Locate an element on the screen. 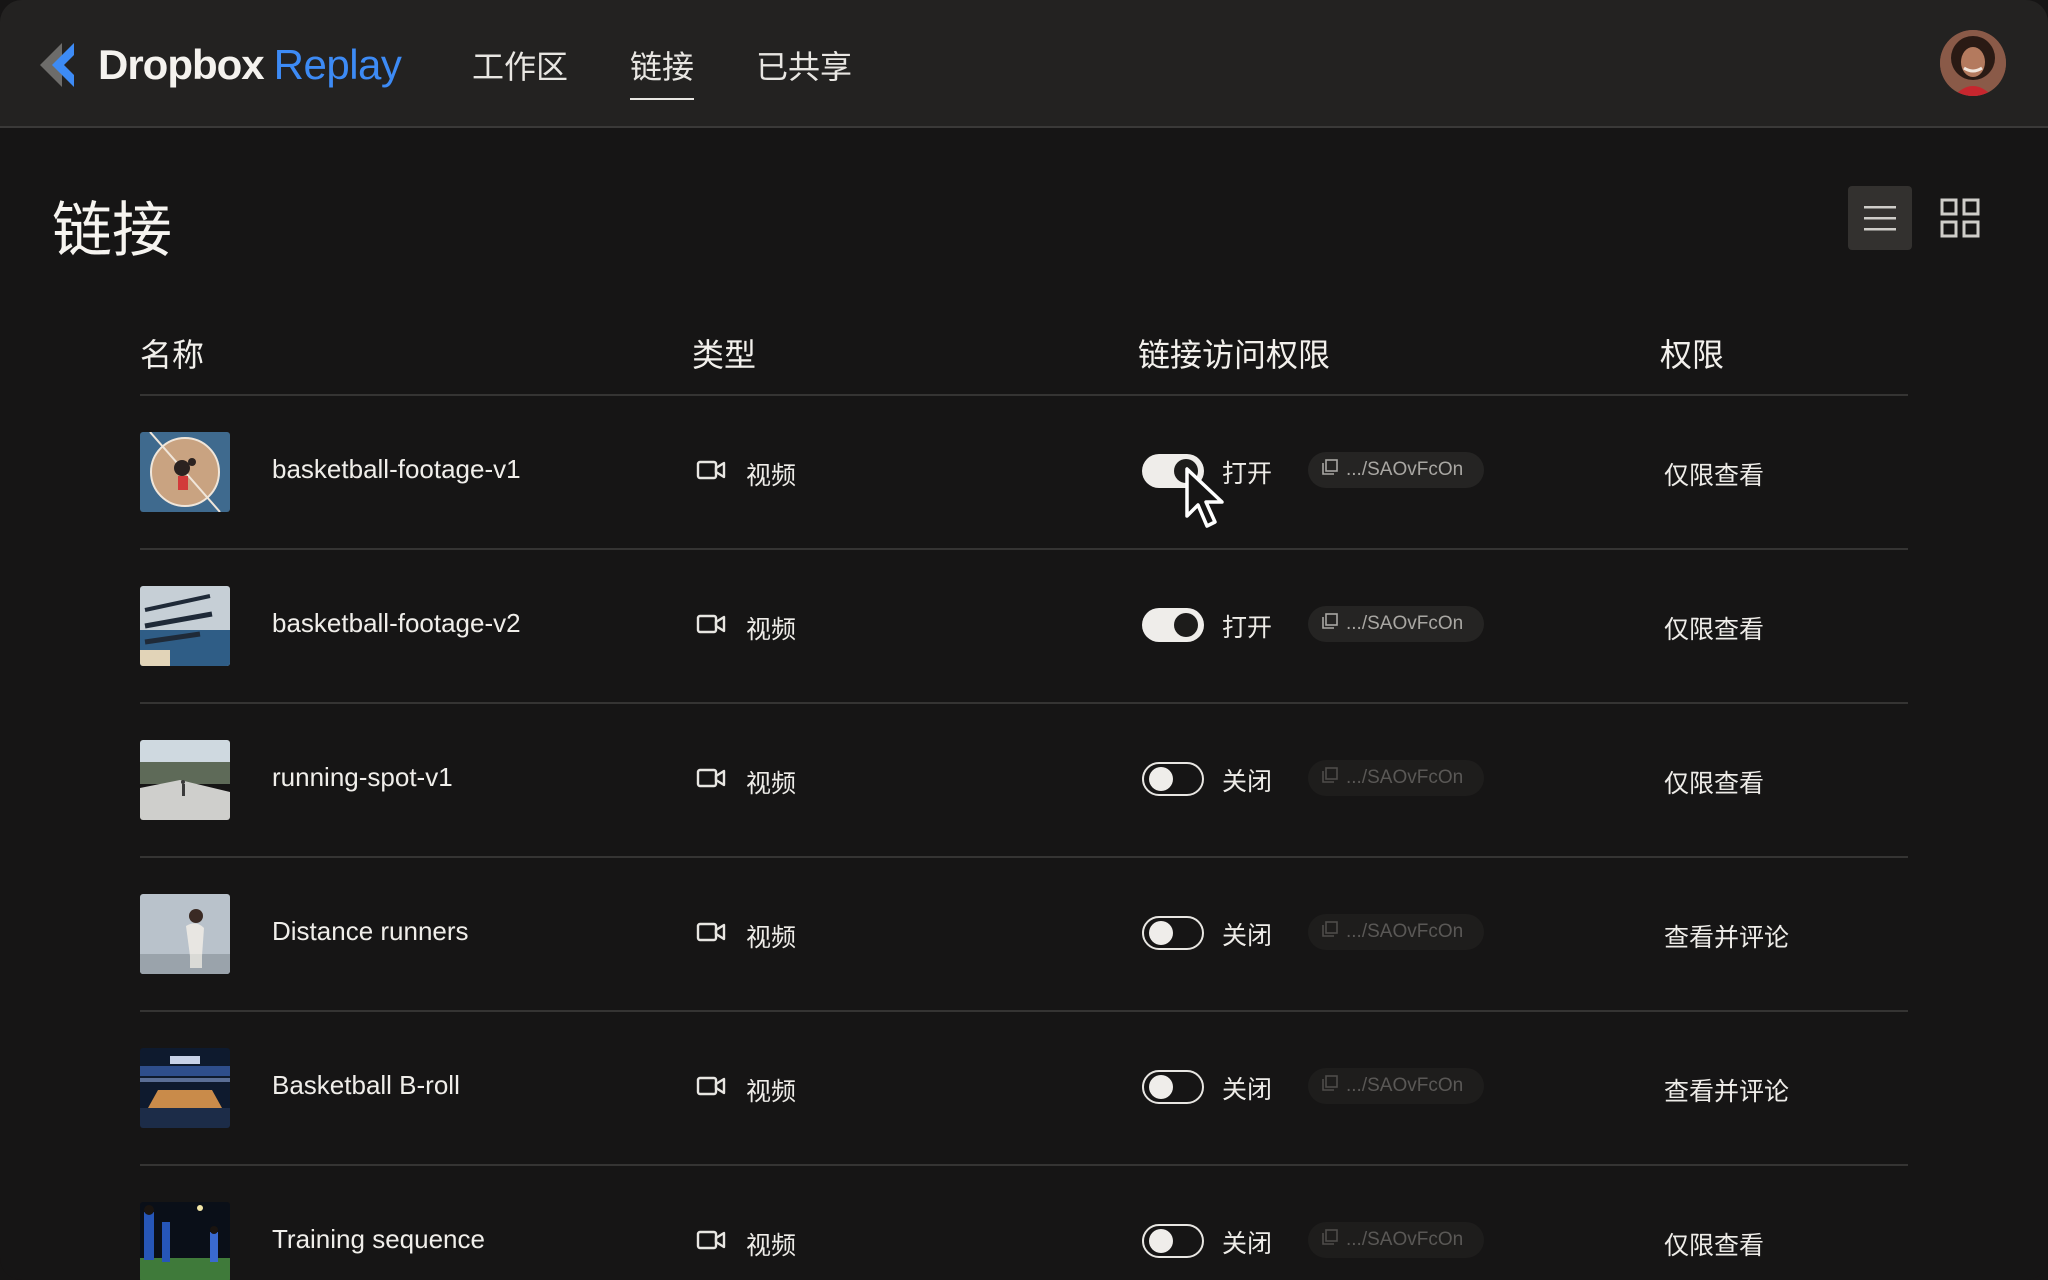 The image size is (2048, 1280). grid-icon is located at coordinates (1960, 218).